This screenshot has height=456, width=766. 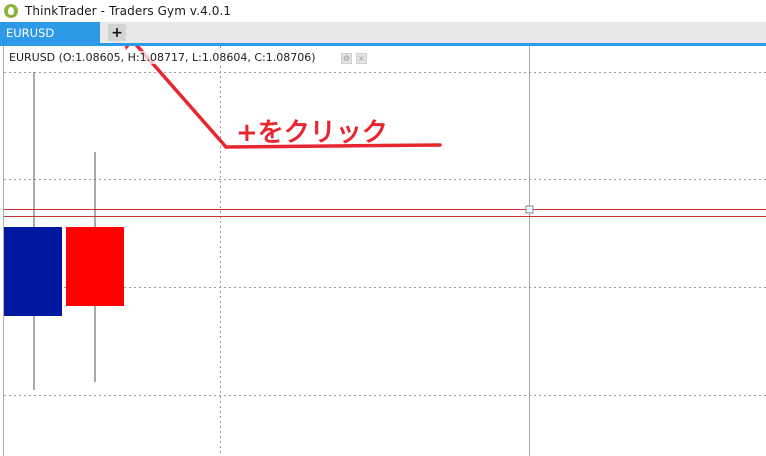 I want to click on tab-eurusd: EURUSD, so click(x=50, y=32).